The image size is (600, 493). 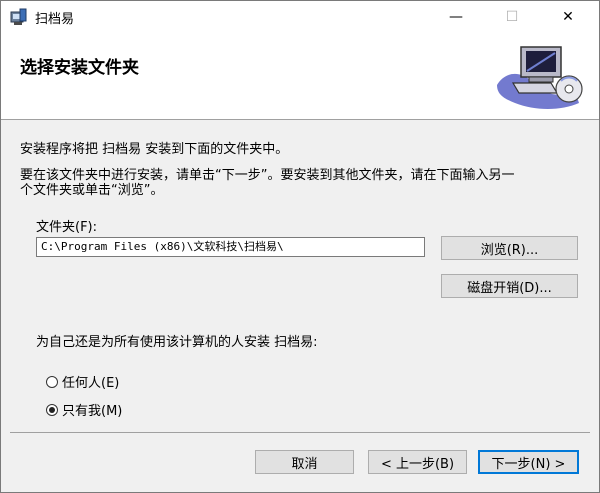 I want to click on minimize-icon: —, so click(x=456, y=16).